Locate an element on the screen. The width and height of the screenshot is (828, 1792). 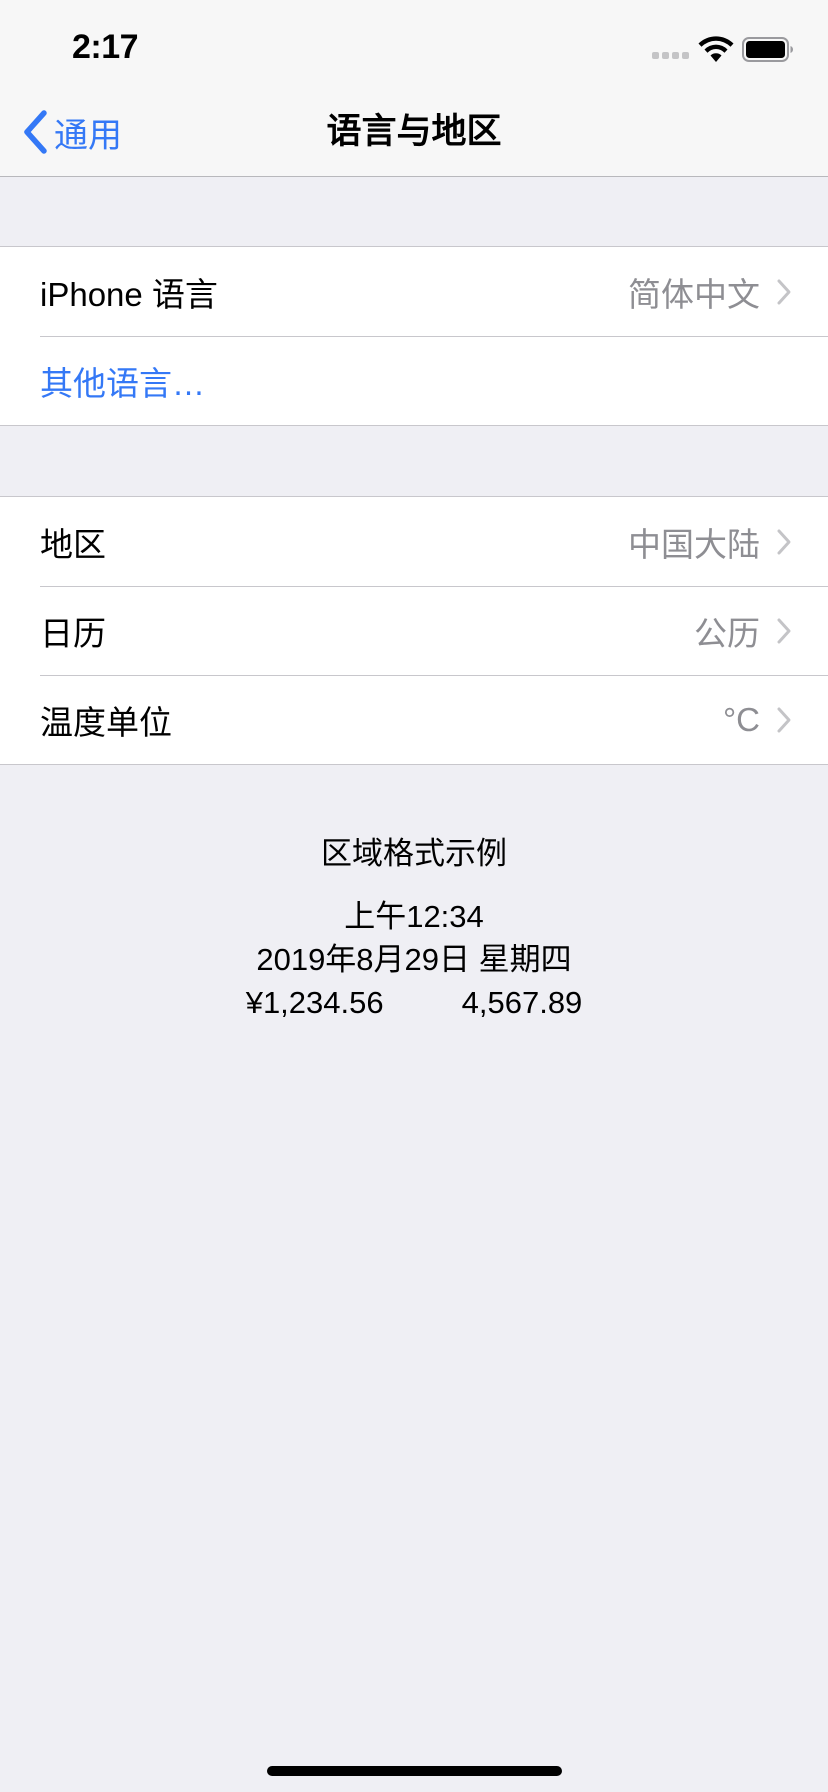
format-example-time: 上午12:34 is located at coordinates (414, 916).